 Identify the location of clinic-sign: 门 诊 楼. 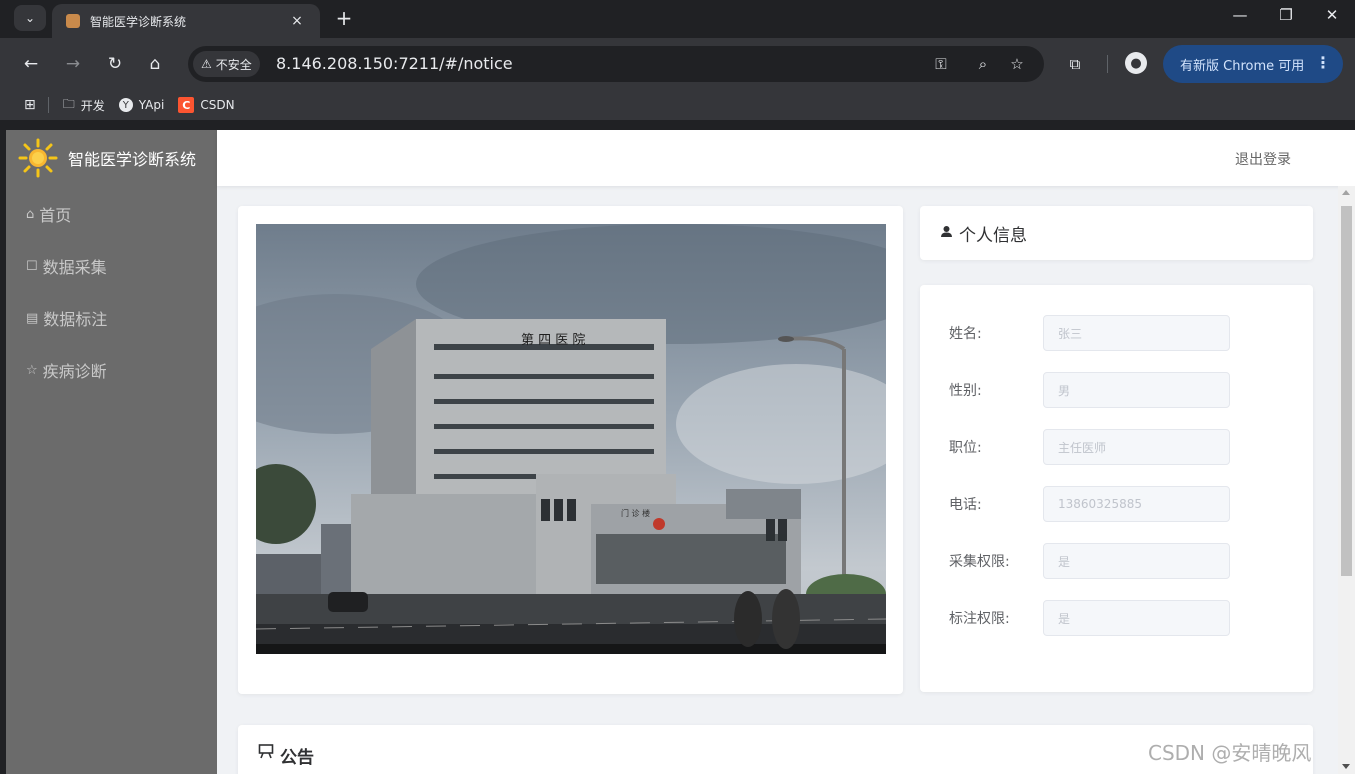
(635, 513).